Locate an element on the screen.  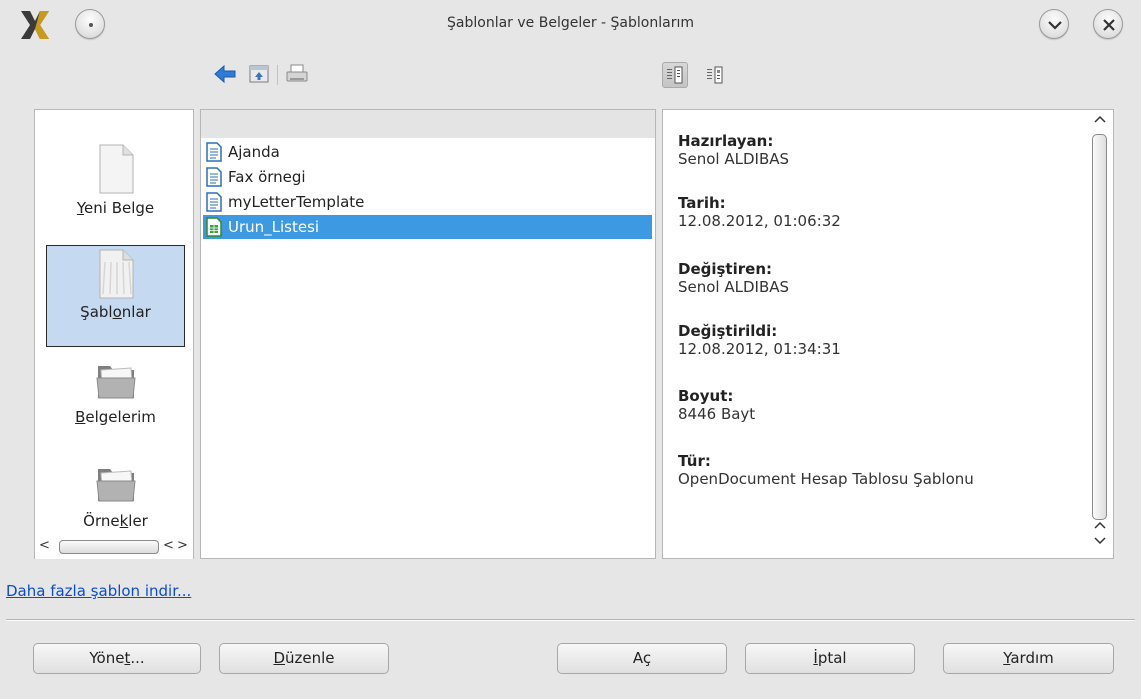
property-value: OpenDocument Hesap Tablosu Şablonu is located at coordinates (826, 479).